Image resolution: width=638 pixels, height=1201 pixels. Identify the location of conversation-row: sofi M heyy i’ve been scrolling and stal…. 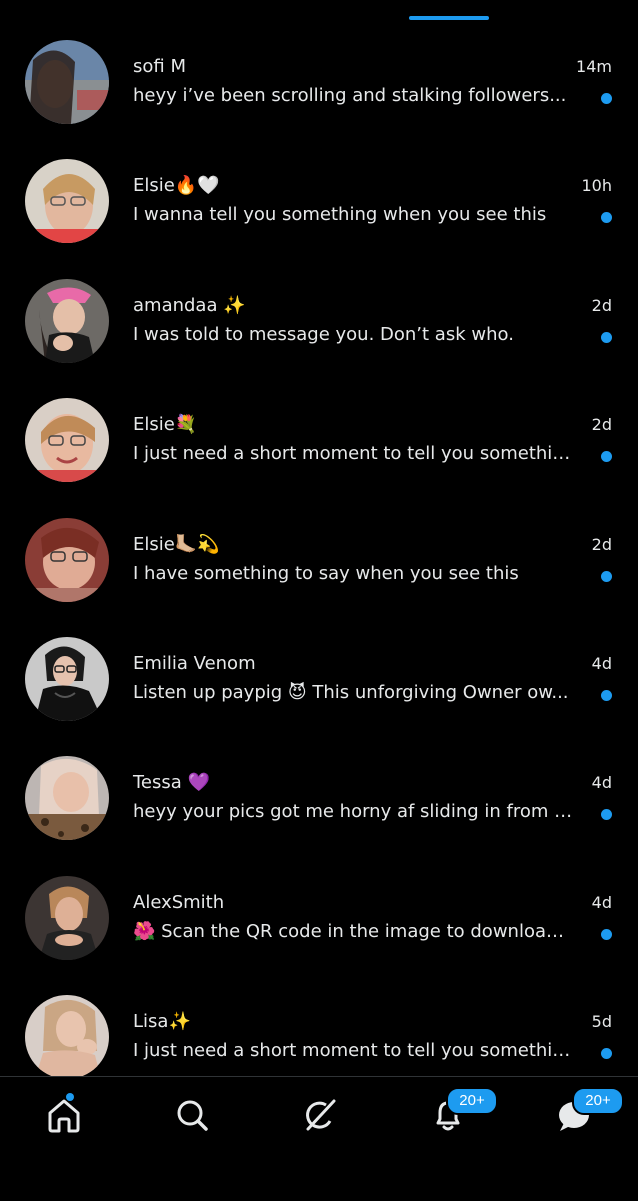
(319, 81).